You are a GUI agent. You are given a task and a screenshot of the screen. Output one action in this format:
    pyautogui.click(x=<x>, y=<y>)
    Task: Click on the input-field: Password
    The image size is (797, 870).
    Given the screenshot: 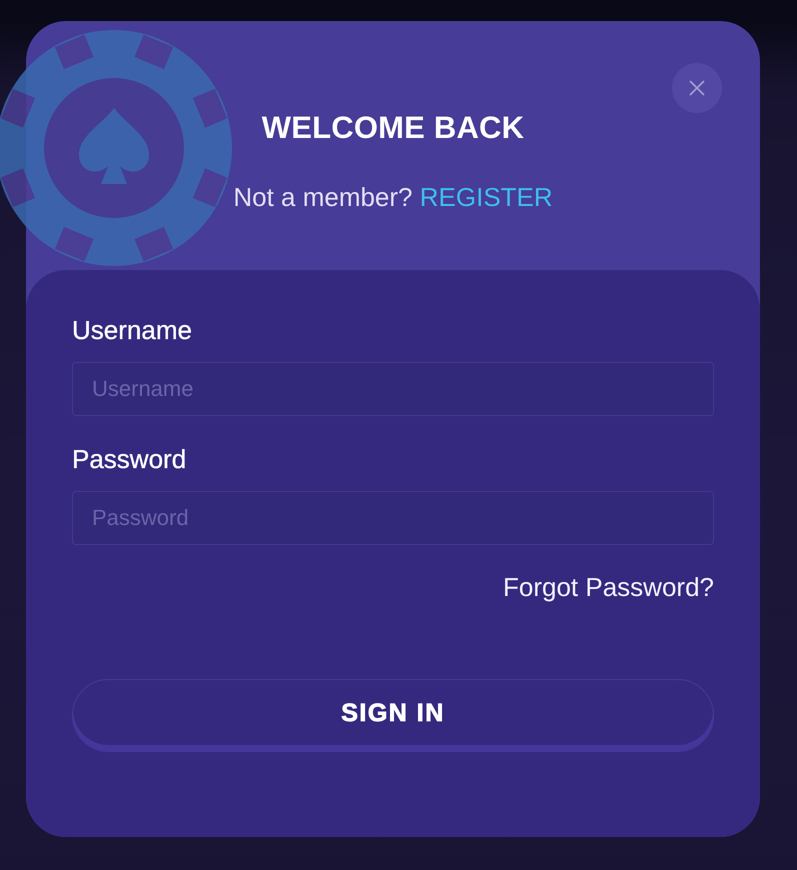 What is the action you would take?
    pyautogui.click(x=393, y=518)
    